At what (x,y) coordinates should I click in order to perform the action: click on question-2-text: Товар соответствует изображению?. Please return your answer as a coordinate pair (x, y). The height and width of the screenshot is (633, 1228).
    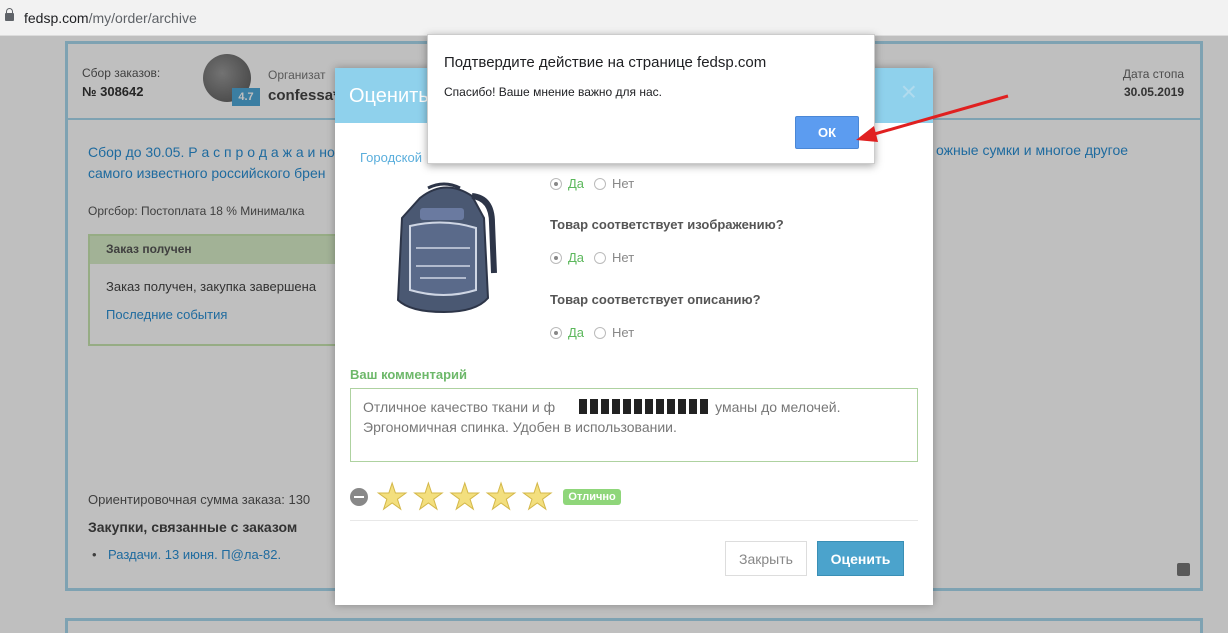
    Looking at the image, I should click on (667, 224).